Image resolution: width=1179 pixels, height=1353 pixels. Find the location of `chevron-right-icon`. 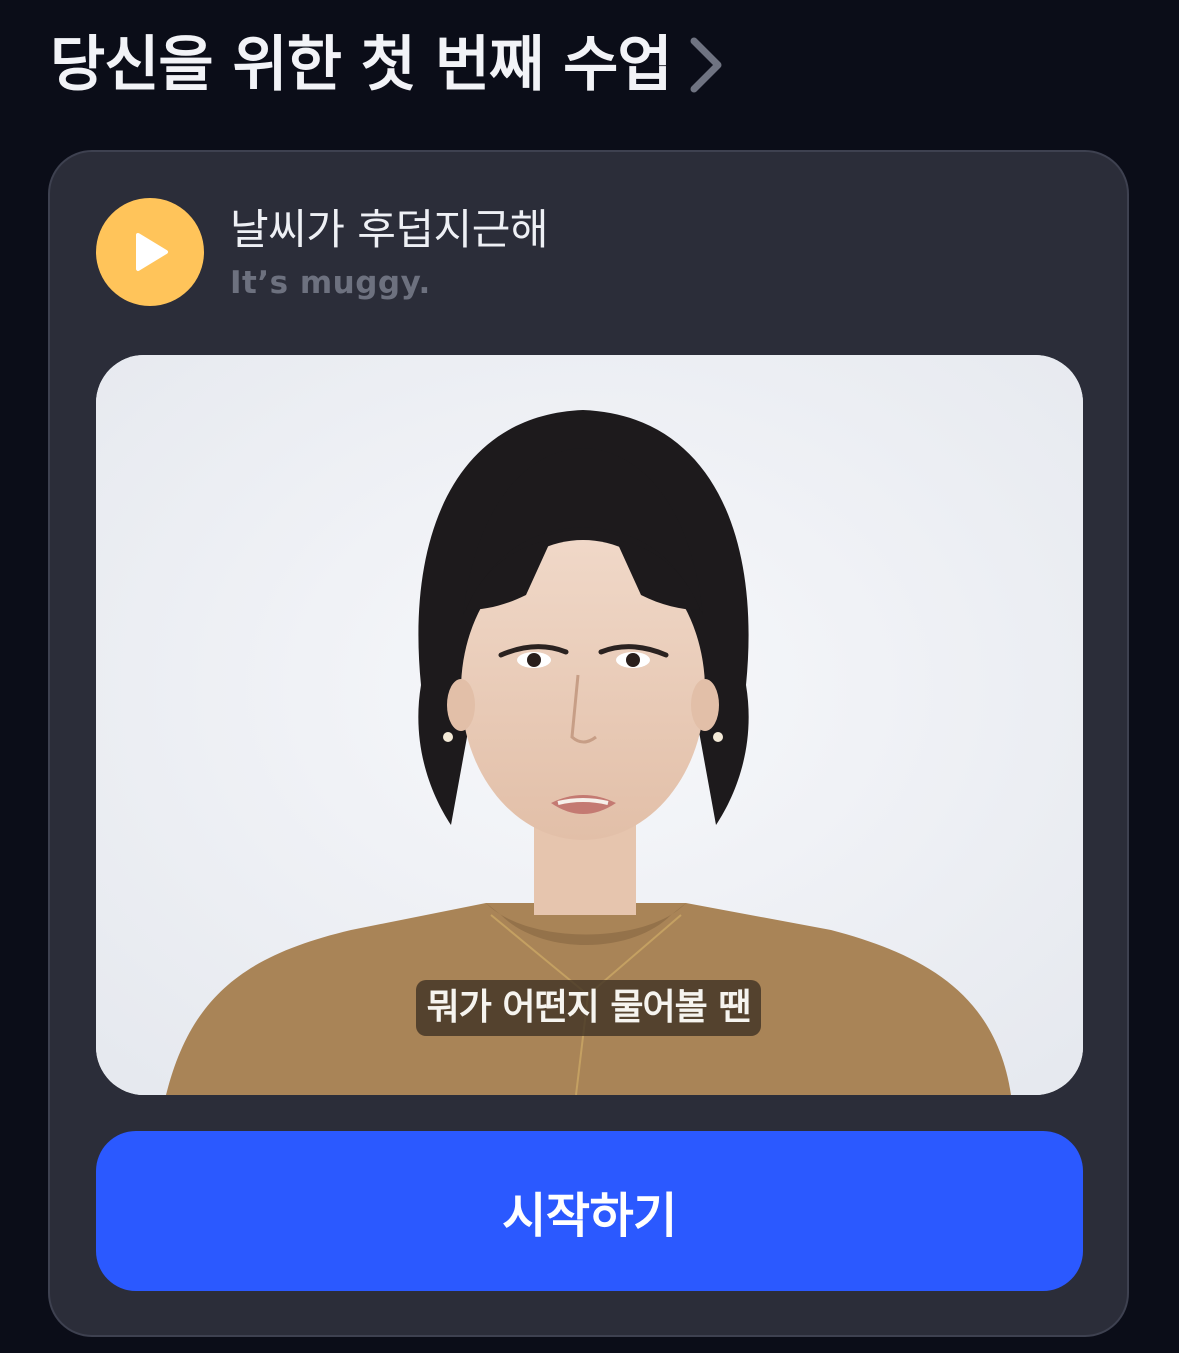

chevron-right-icon is located at coordinates (706, 65).